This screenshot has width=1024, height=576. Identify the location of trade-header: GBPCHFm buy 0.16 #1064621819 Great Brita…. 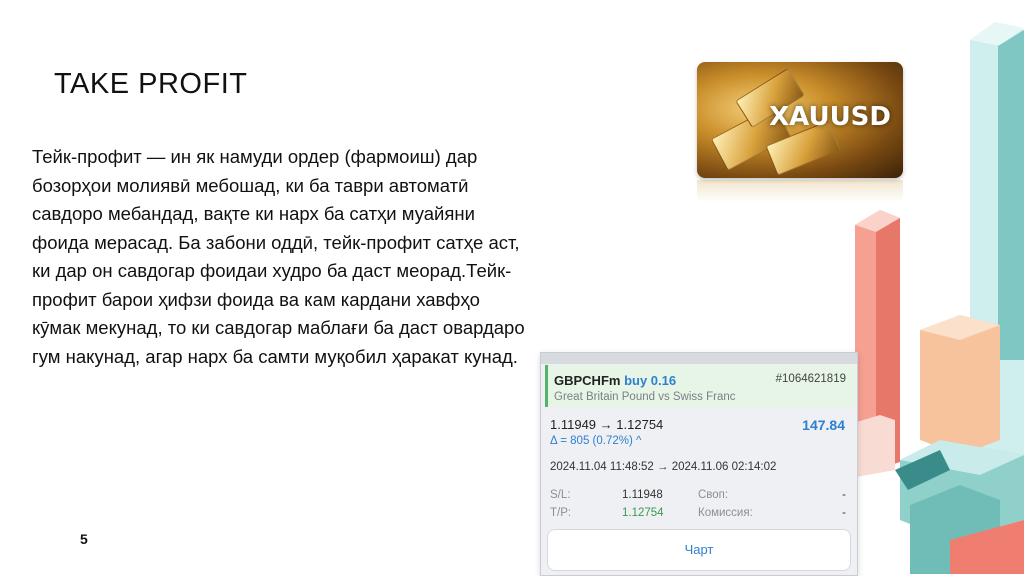
(700, 386).